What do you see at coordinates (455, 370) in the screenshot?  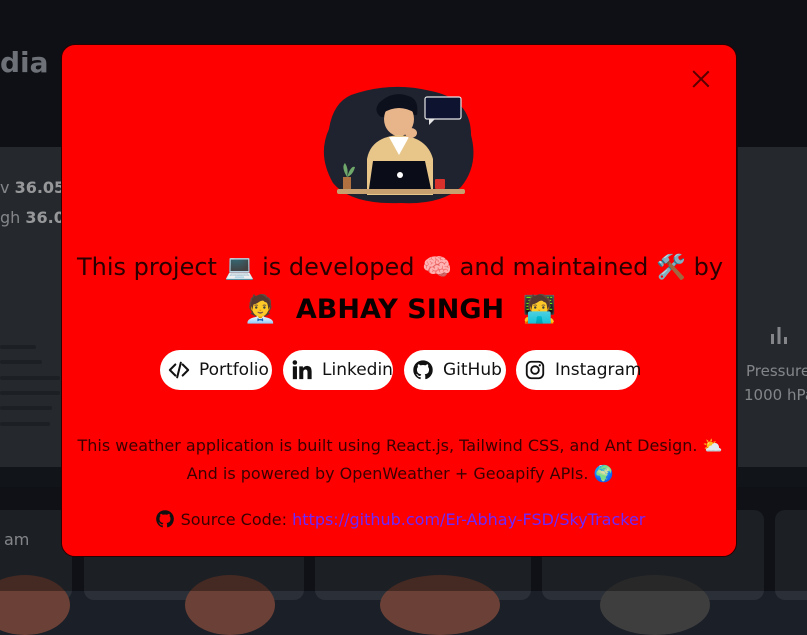 I see `github-link: GitHub` at bounding box center [455, 370].